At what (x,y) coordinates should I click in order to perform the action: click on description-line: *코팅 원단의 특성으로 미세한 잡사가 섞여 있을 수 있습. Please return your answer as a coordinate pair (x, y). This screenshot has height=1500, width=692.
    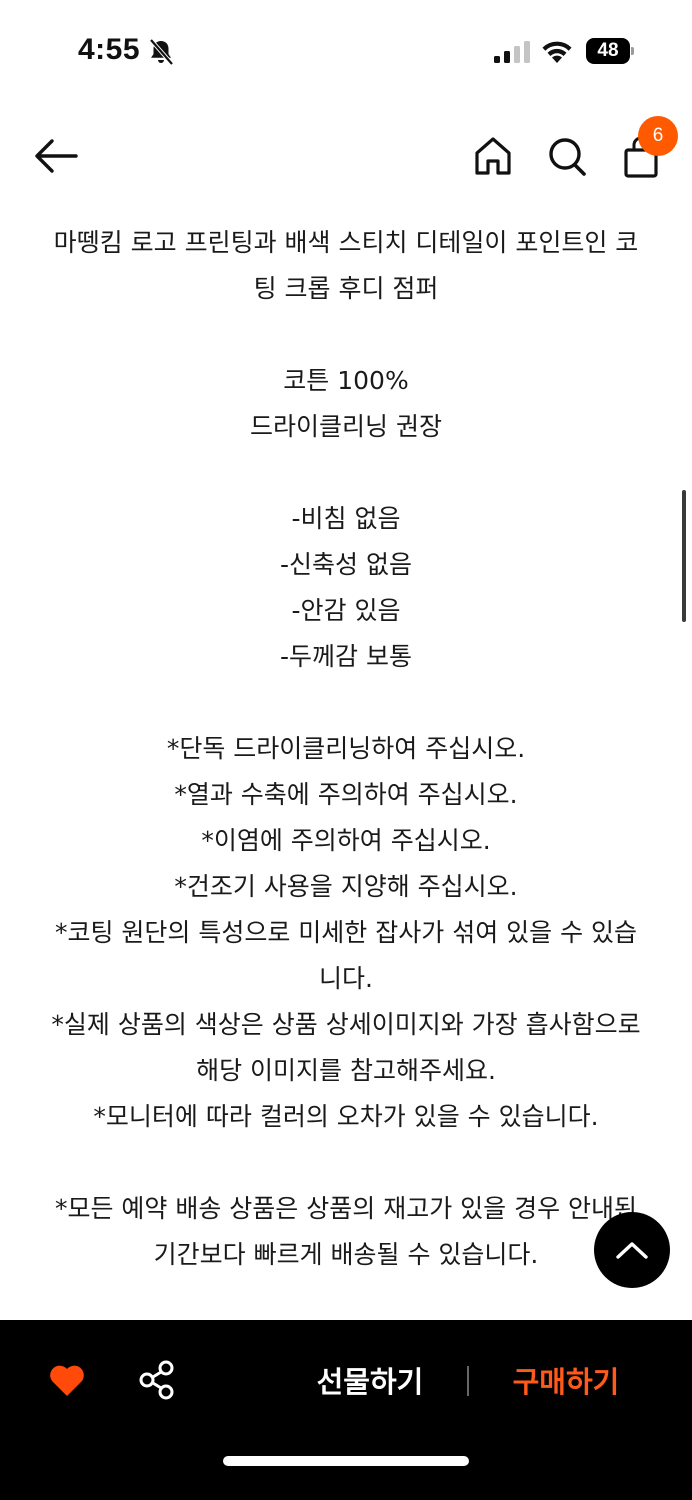
    Looking at the image, I should click on (346, 932).